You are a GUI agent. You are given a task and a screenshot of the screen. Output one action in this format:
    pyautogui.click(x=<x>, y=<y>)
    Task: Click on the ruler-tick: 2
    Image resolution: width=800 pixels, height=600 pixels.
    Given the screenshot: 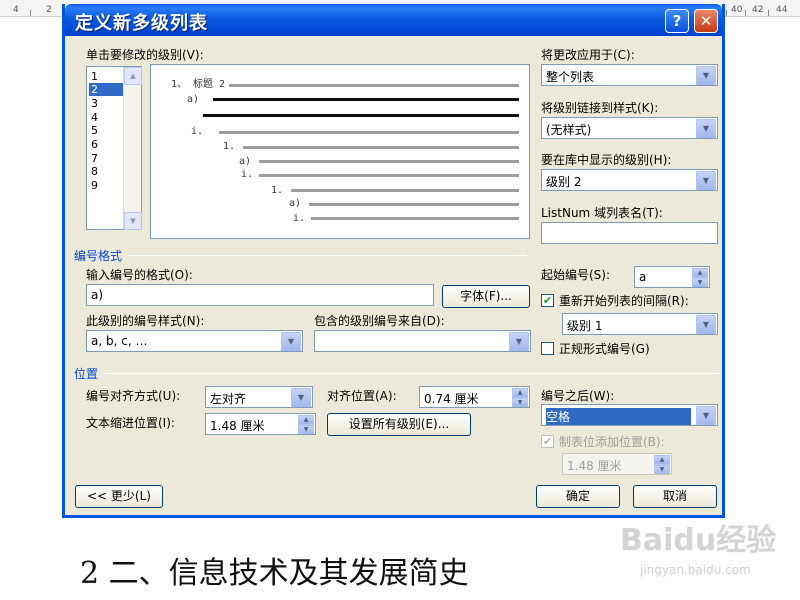 What is the action you would take?
    pyautogui.click(x=49, y=10)
    